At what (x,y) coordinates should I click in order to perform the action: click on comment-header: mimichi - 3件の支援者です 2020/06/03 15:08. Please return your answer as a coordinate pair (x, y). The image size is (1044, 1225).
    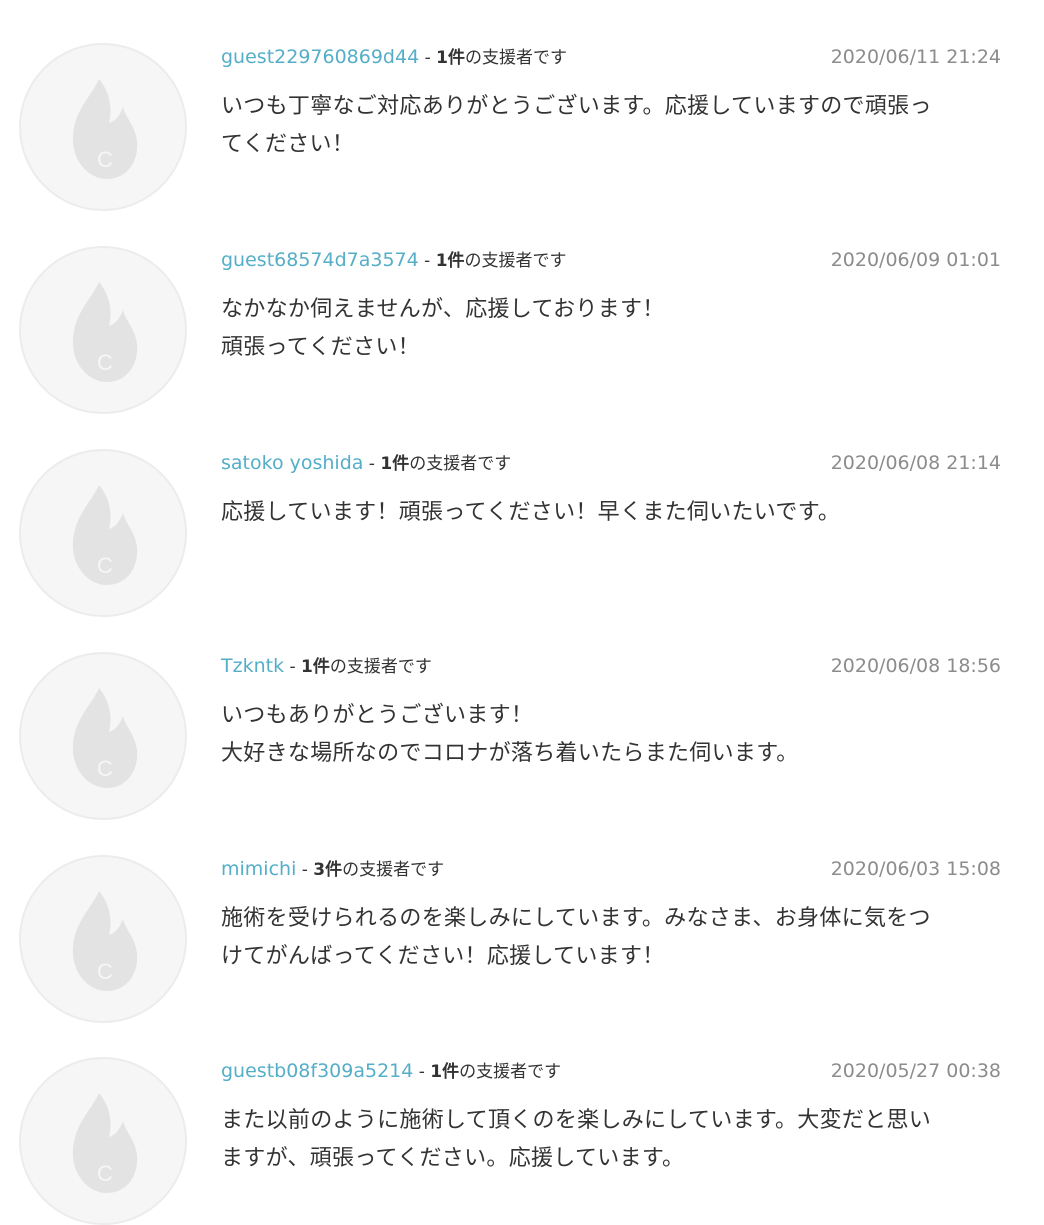
    Looking at the image, I should click on (611, 869).